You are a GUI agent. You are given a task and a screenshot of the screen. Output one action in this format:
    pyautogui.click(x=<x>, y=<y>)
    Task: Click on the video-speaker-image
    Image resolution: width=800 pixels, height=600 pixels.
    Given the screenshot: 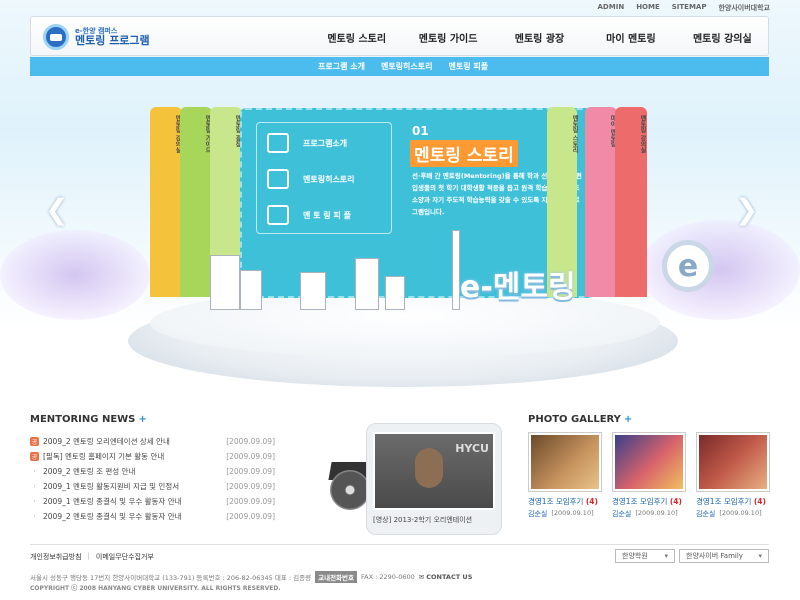 What is the action you would take?
    pyautogui.click(x=429, y=468)
    